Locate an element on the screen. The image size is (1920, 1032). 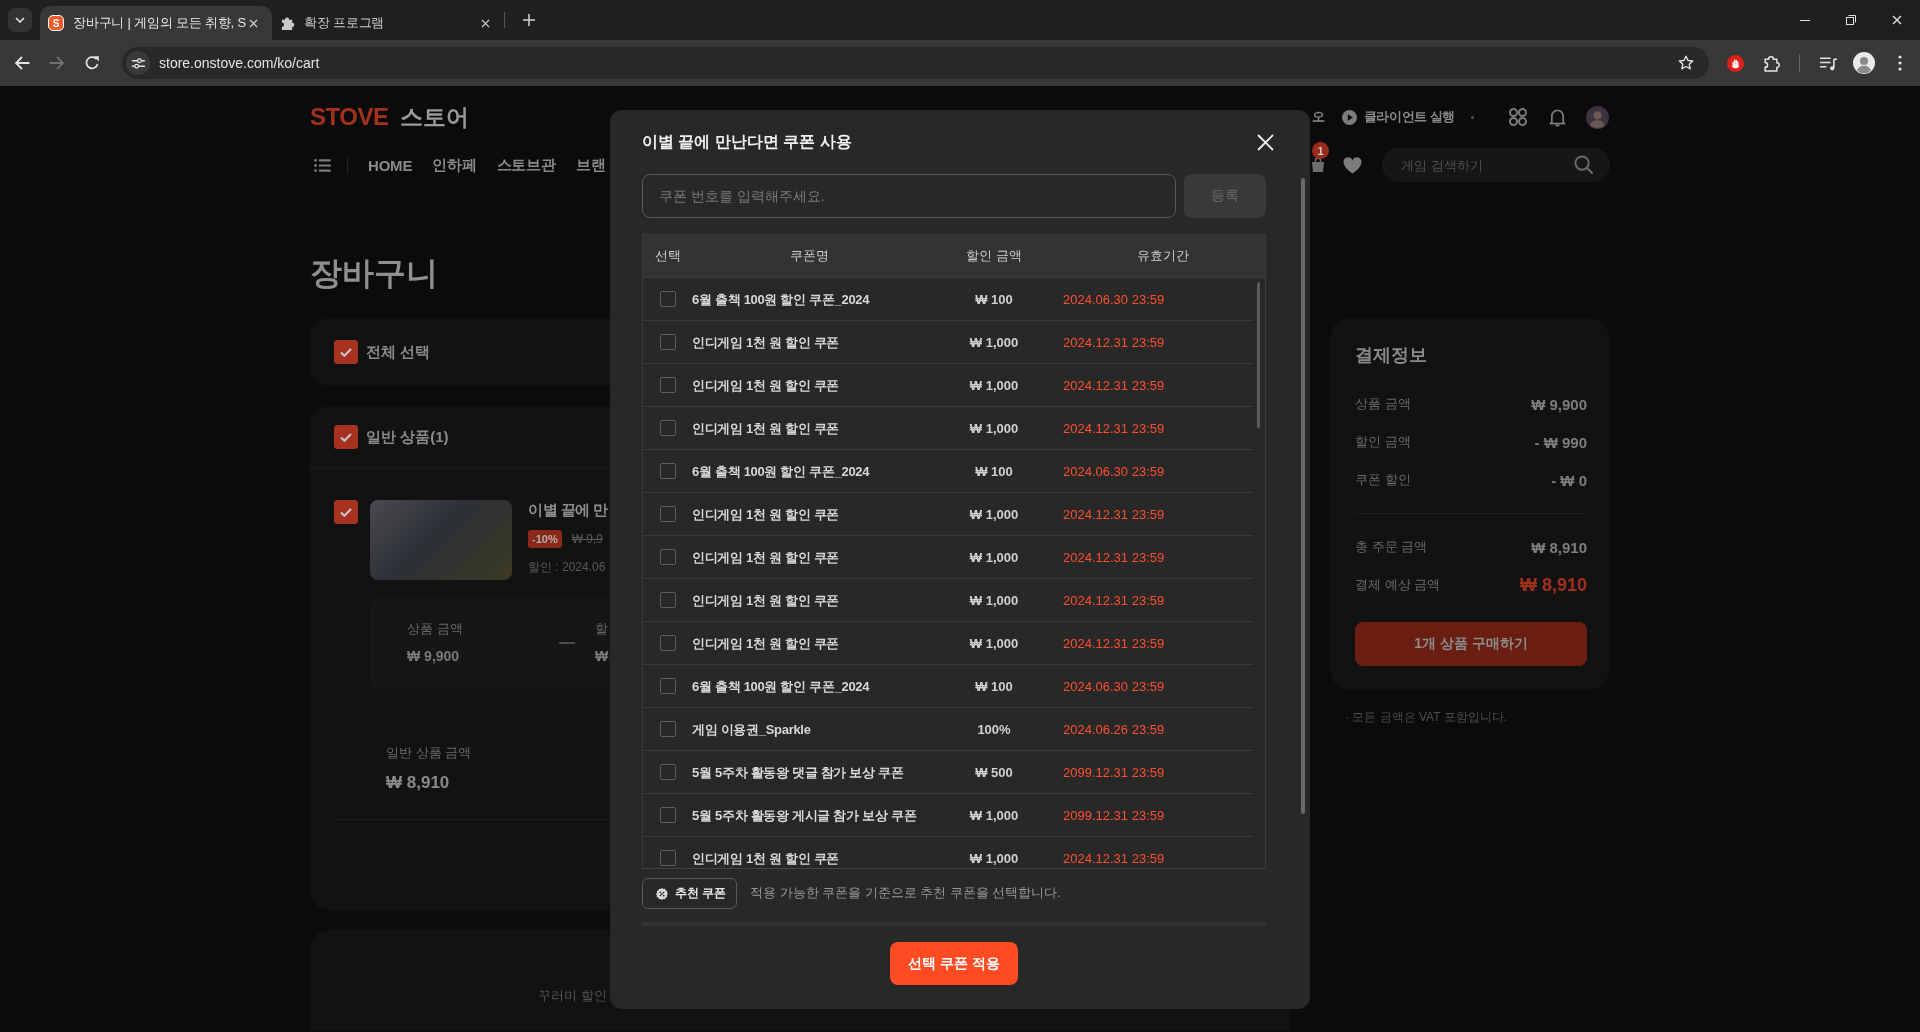
play-icon is located at coordinates (1349, 117).